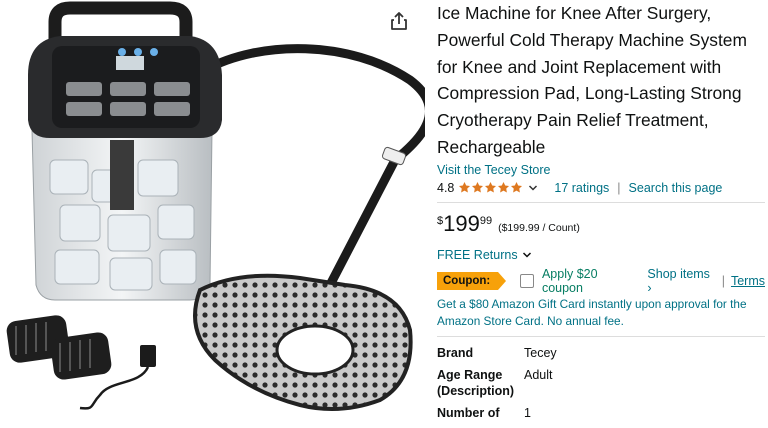 This screenshot has height=428, width=768. Describe the element at coordinates (486, 220) in the screenshot. I see `price-fraction: 99` at that location.